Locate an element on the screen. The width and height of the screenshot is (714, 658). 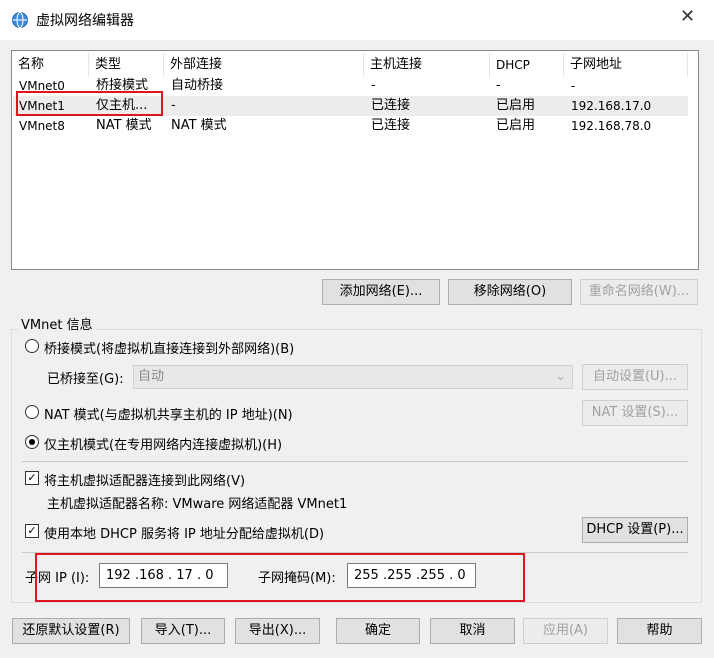
close-icon: ✕ is located at coordinates (687, 16).